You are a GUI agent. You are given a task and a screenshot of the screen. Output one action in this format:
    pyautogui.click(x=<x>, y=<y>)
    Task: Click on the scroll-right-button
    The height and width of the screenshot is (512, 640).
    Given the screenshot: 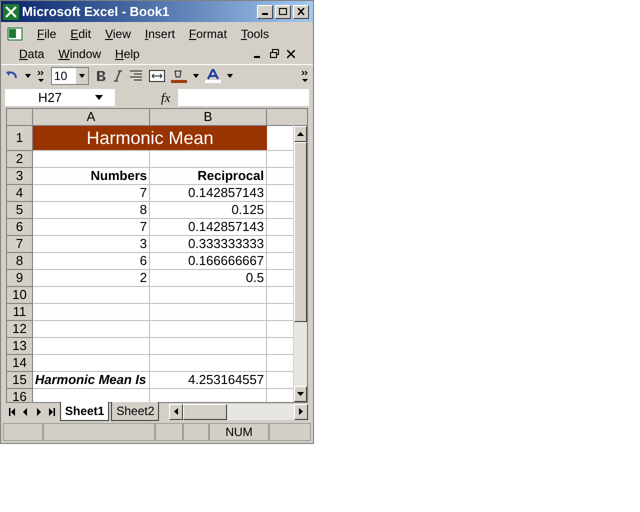 What is the action you would take?
    pyautogui.click(x=301, y=412)
    